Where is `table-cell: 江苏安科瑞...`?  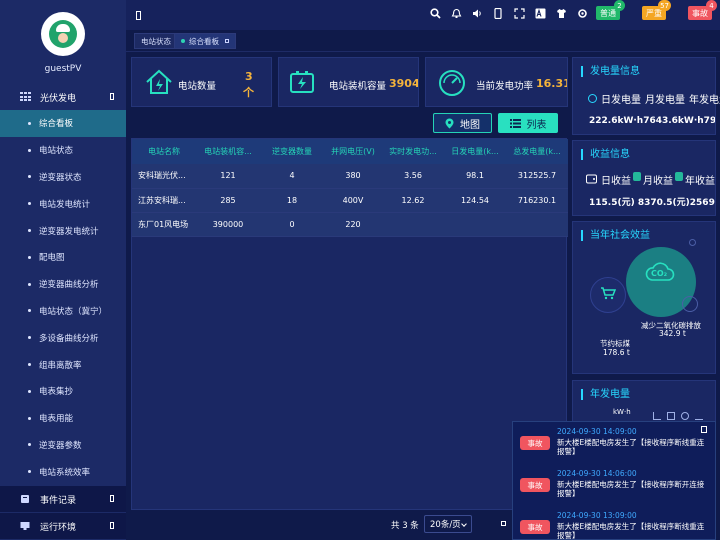 table-cell: 江苏安科瑞... is located at coordinates (164, 200).